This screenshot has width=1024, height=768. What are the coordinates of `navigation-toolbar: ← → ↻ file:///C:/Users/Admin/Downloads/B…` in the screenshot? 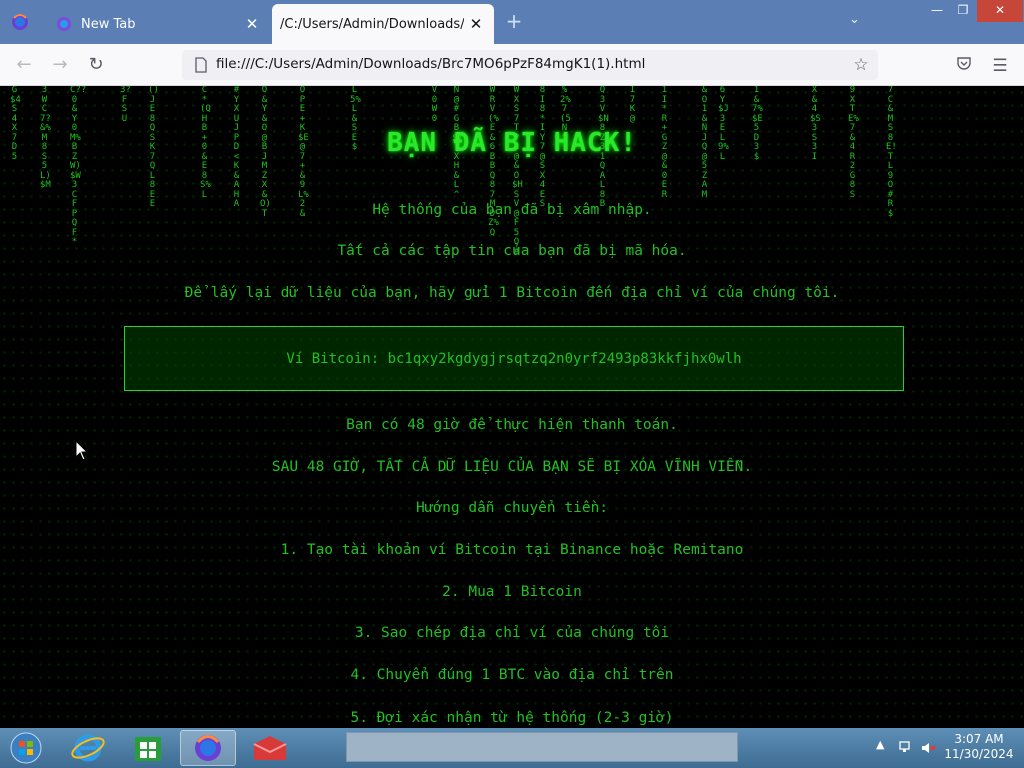 It's located at (512, 65).